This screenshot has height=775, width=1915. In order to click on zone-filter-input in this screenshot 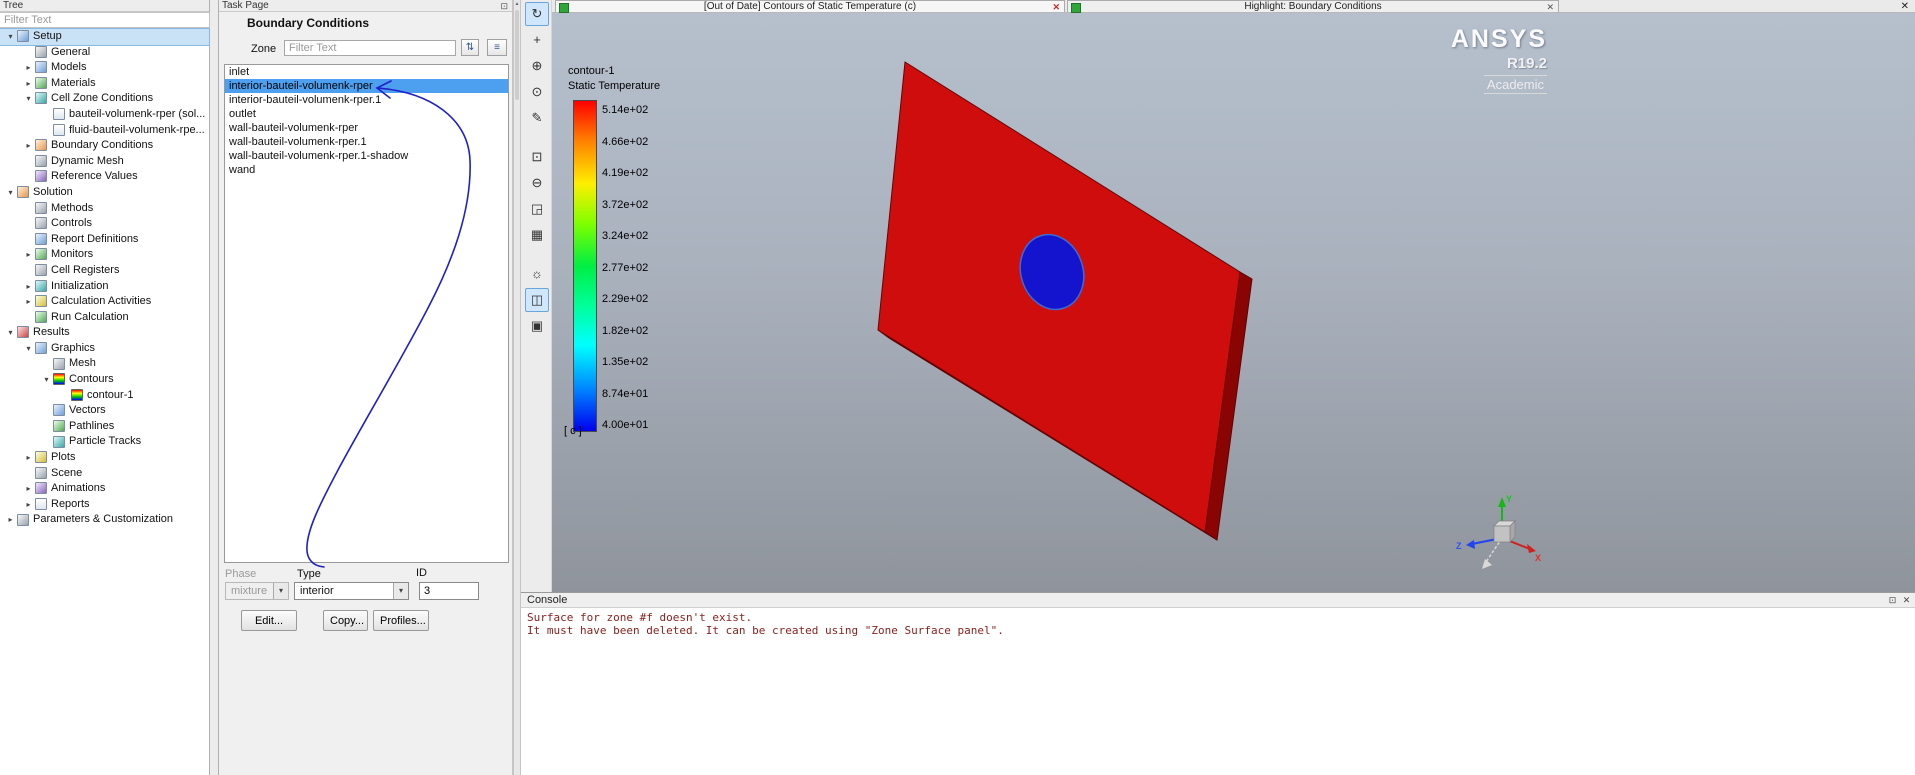, I will do `click(370, 48)`.